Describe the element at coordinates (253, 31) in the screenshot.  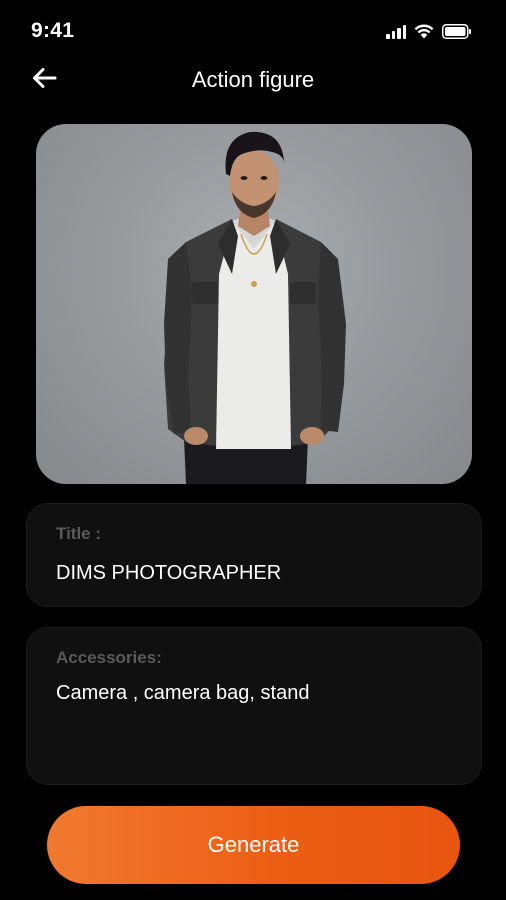
I see `status-bar: 9:41` at that location.